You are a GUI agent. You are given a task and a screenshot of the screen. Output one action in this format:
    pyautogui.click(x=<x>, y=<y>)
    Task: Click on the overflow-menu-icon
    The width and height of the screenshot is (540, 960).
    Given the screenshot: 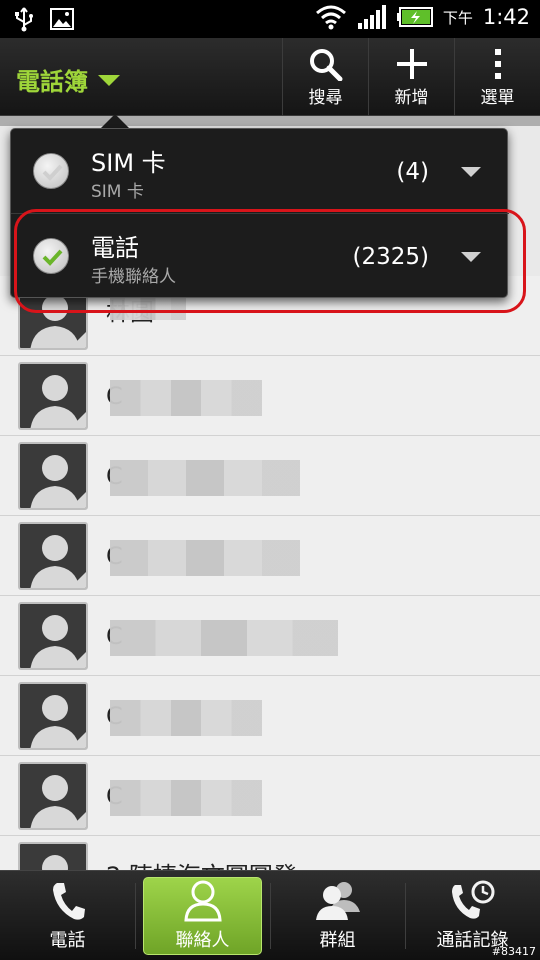 What is the action you would take?
    pyautogui.click(x=497, y=63)
    